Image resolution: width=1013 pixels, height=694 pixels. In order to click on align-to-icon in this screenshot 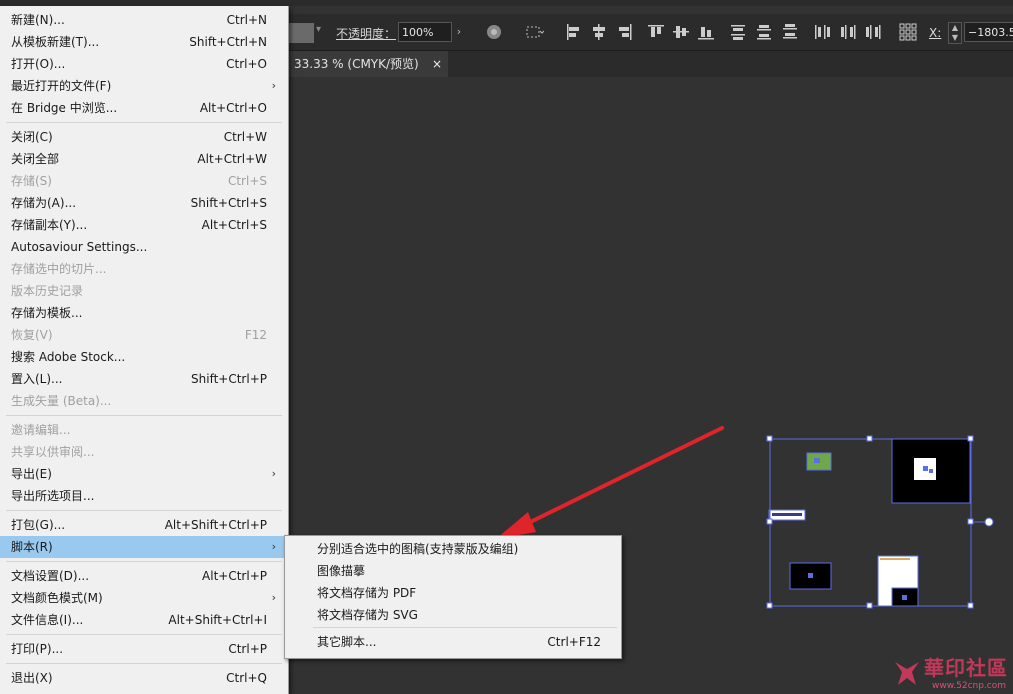, I will do `click(534, 32)`.